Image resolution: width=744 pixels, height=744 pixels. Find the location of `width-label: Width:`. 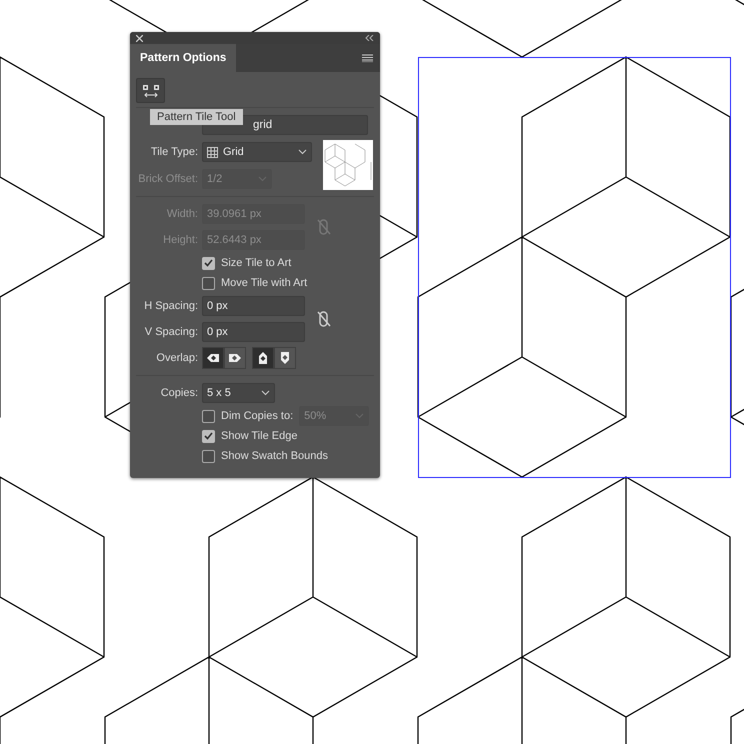

width-label: Width: is located at coordinates (182, 214).